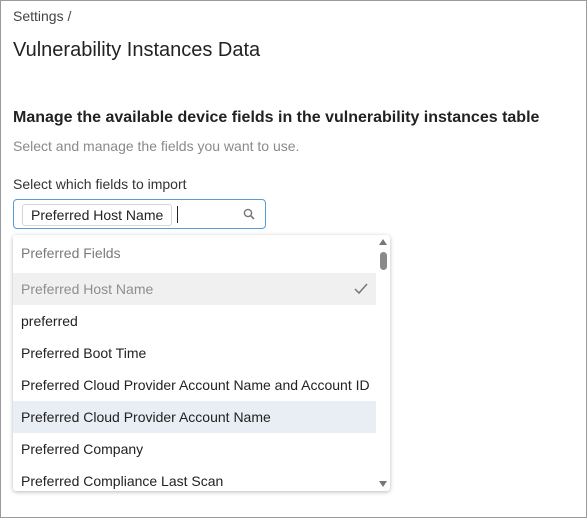 The height and width of the screenshot is (518, 587). Describe the element at coordinates (194, 353) in the screenshot. I see `option-preferred-boot-time: Preferred Boot Time` at that location.